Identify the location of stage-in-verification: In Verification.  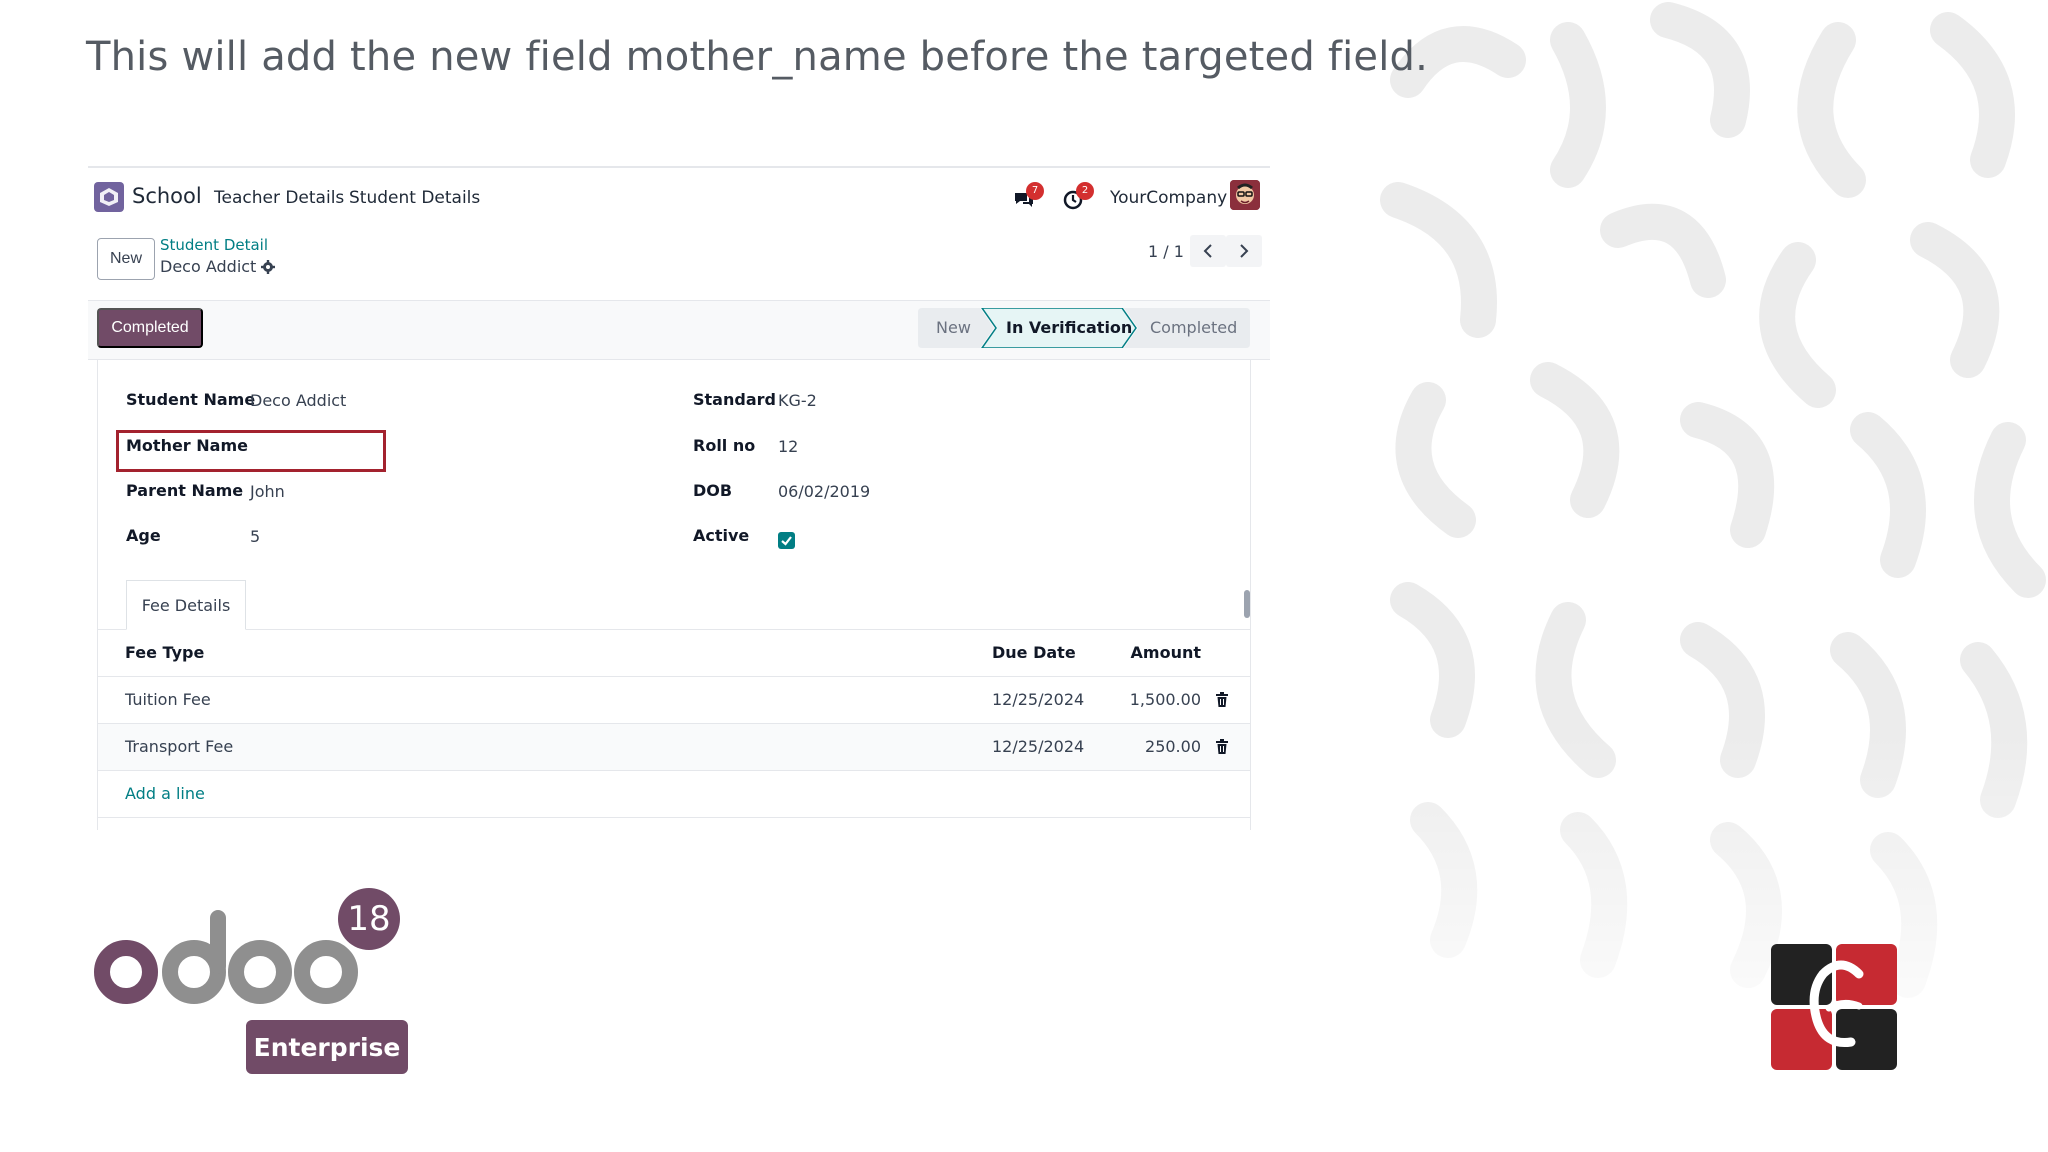
(1069, 327).